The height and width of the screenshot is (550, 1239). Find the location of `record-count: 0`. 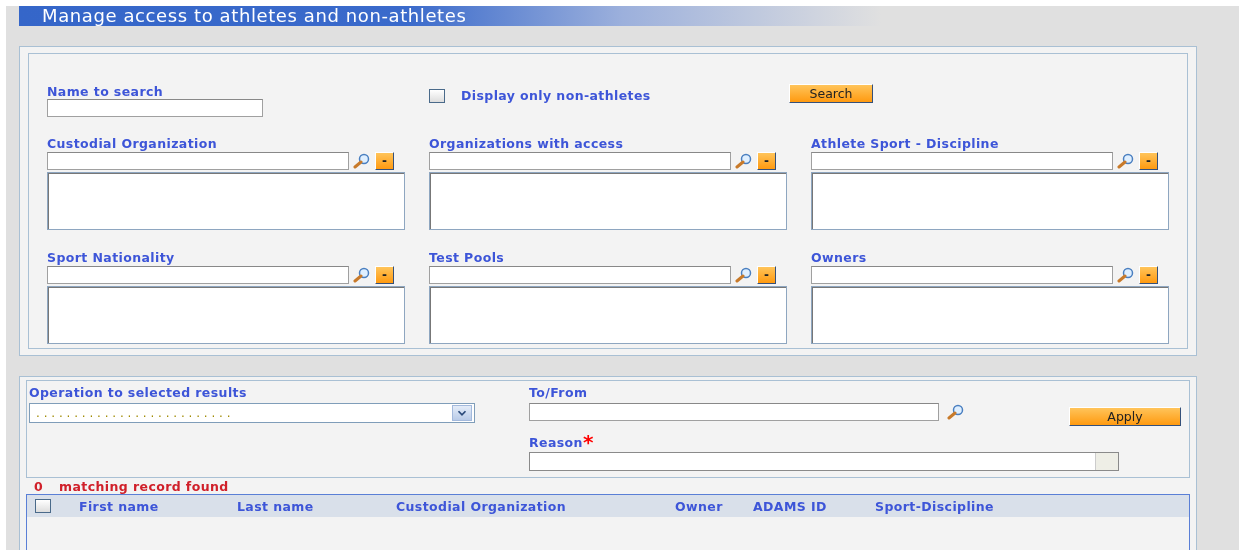

record-count: 0 is located at coordinates (39, 486).